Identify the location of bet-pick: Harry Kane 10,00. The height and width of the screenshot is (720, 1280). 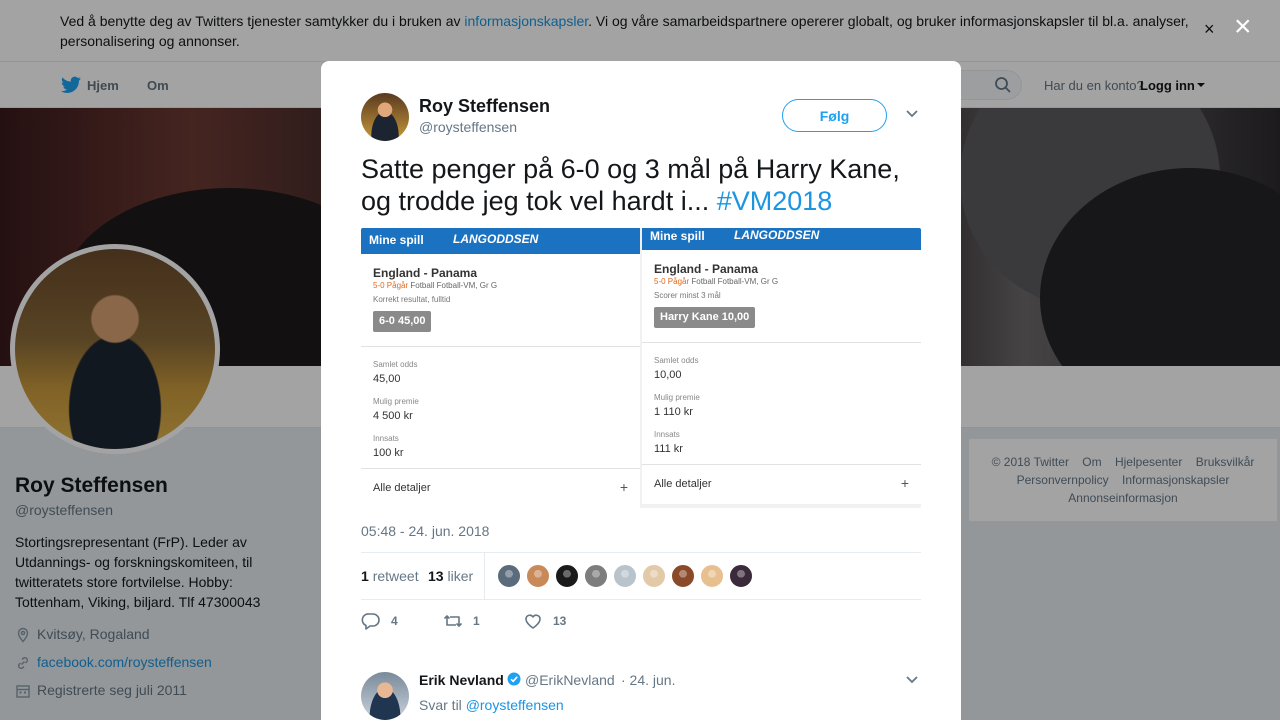
(705, 317).